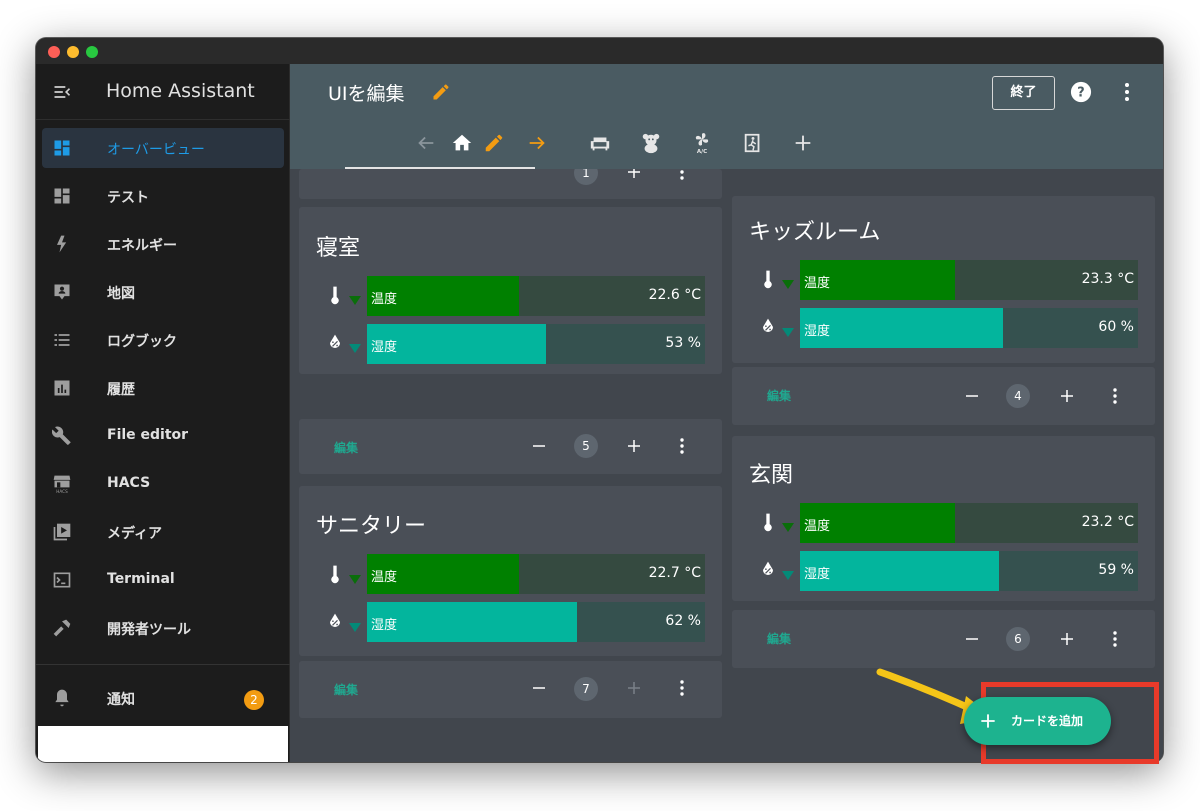  I want to click on app-title: Home Assistant, so click(180, 91).